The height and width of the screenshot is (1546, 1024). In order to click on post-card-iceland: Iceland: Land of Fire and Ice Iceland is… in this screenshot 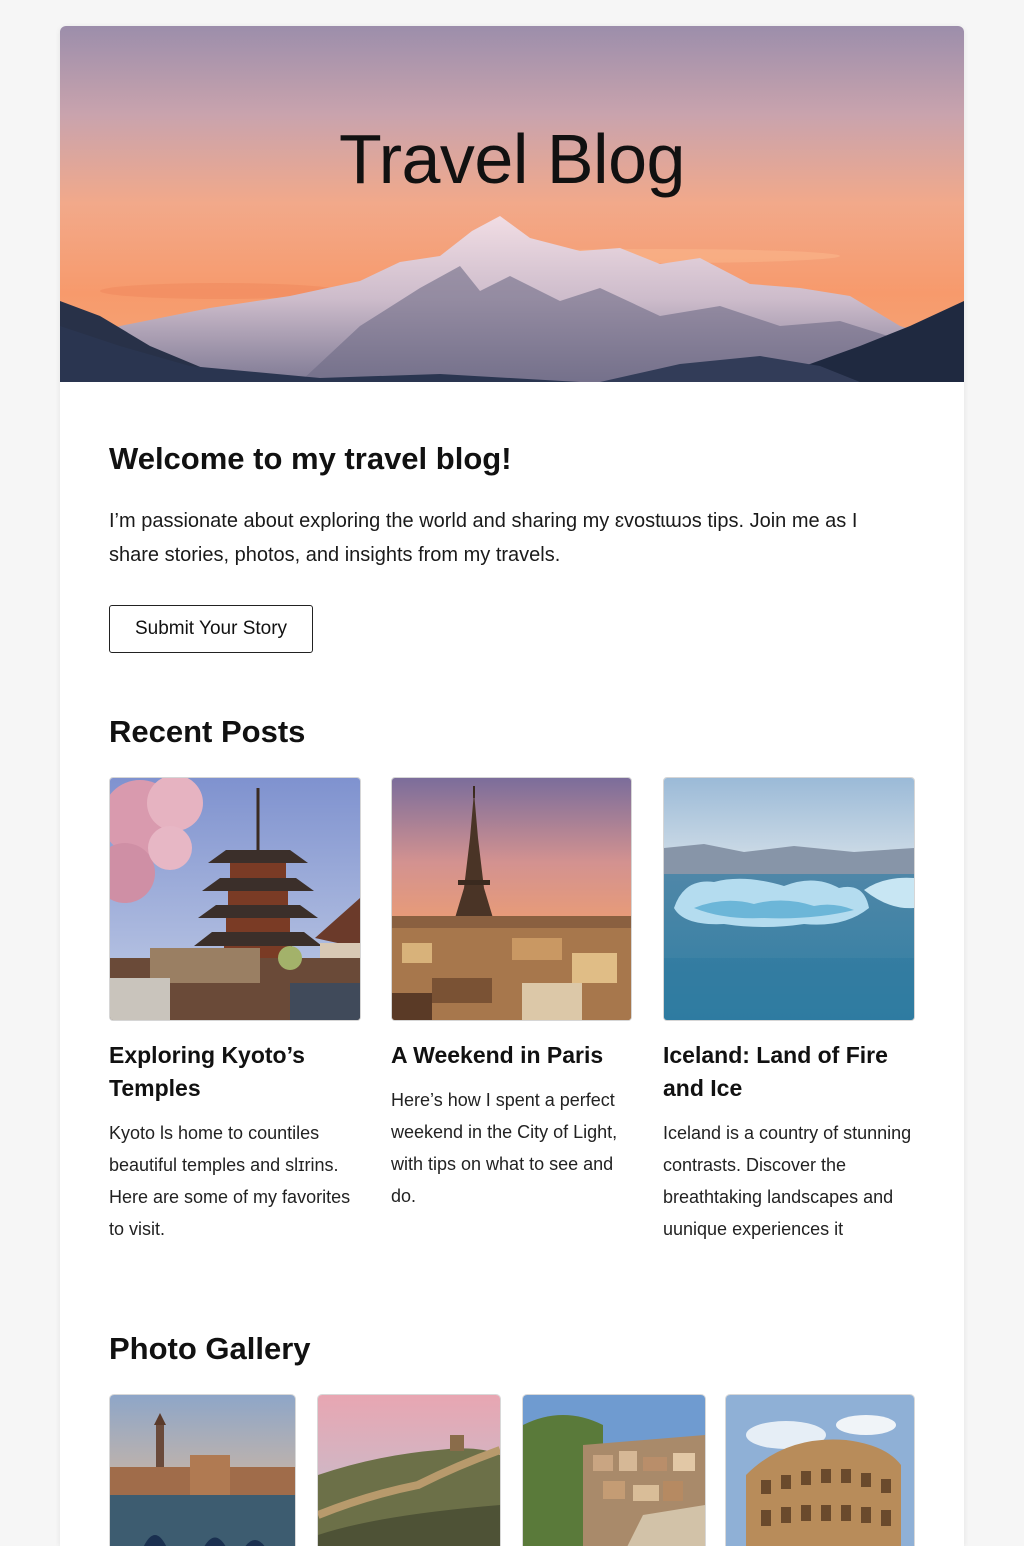, I will do `click(789, 1011)`.